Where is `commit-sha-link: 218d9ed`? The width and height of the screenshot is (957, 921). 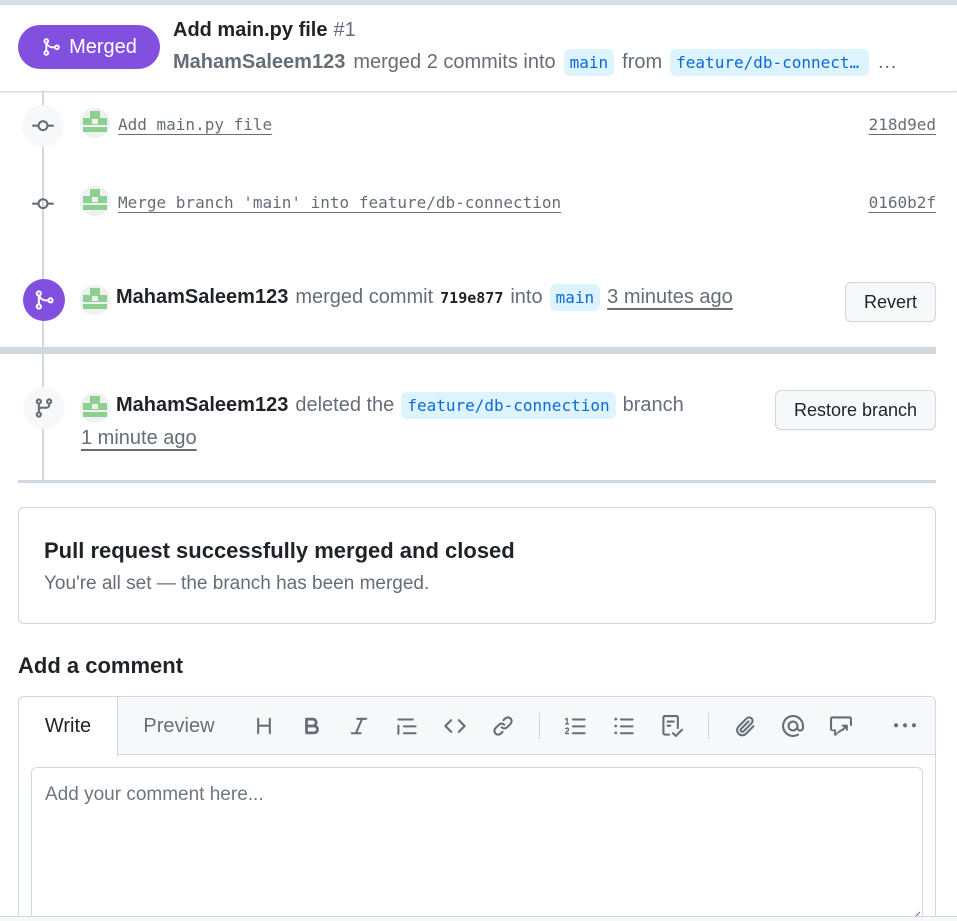
commit-sha-link: 218d9ed is located at coordinates (902, 124).